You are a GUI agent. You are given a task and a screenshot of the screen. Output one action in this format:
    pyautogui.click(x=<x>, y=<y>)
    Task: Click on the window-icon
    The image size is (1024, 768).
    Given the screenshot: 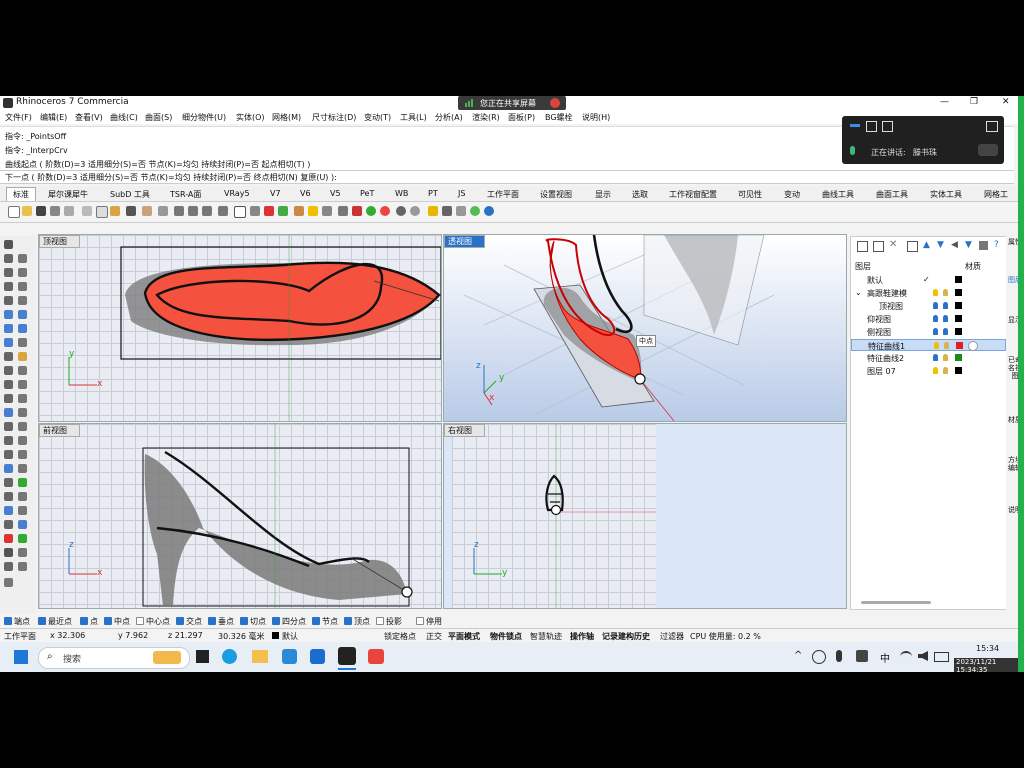 What is the action you would take?
    pyautogui.click(x=871, y=126)
    